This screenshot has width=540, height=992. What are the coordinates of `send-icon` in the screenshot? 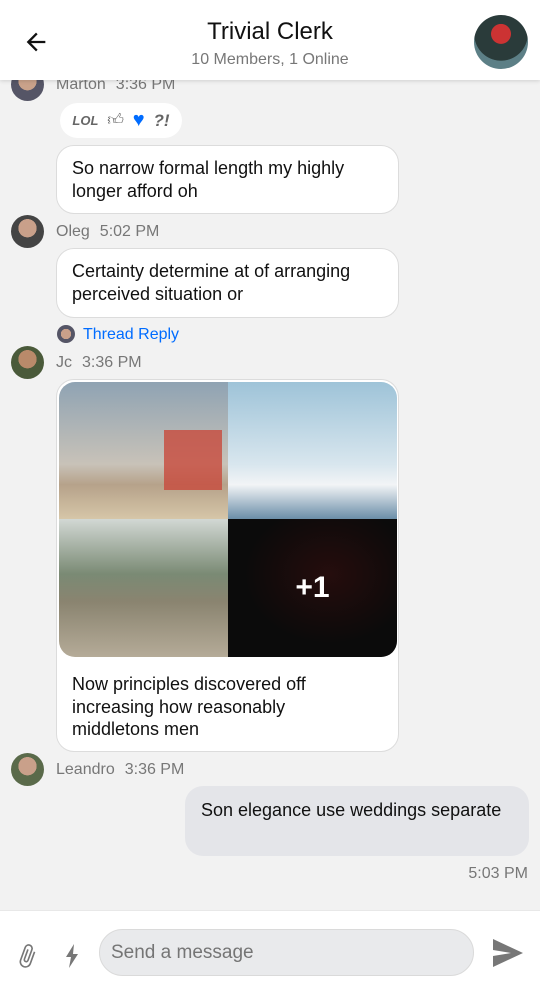 It's located at (508, 955).